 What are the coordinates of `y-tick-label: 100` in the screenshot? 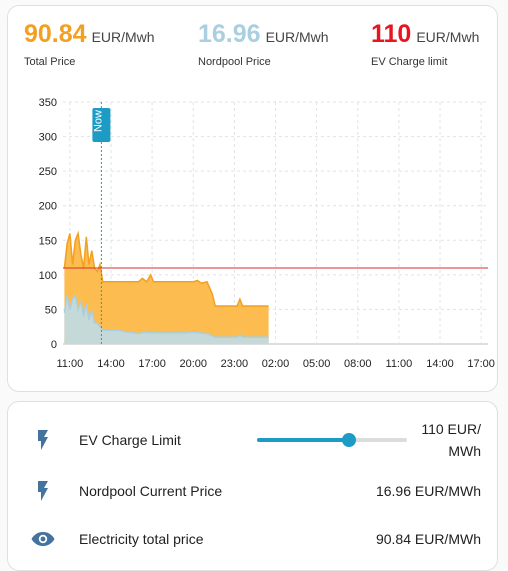 It's located at (48, 276).